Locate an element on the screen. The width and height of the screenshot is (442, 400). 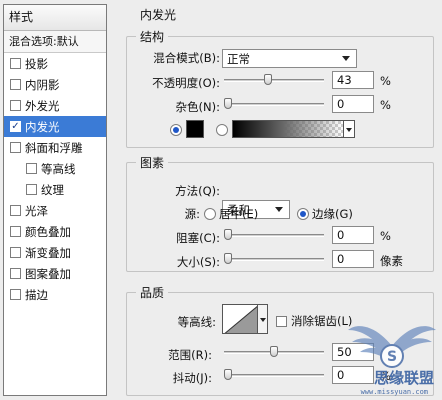
size-input: 0 is located at coordinates (353, 259).